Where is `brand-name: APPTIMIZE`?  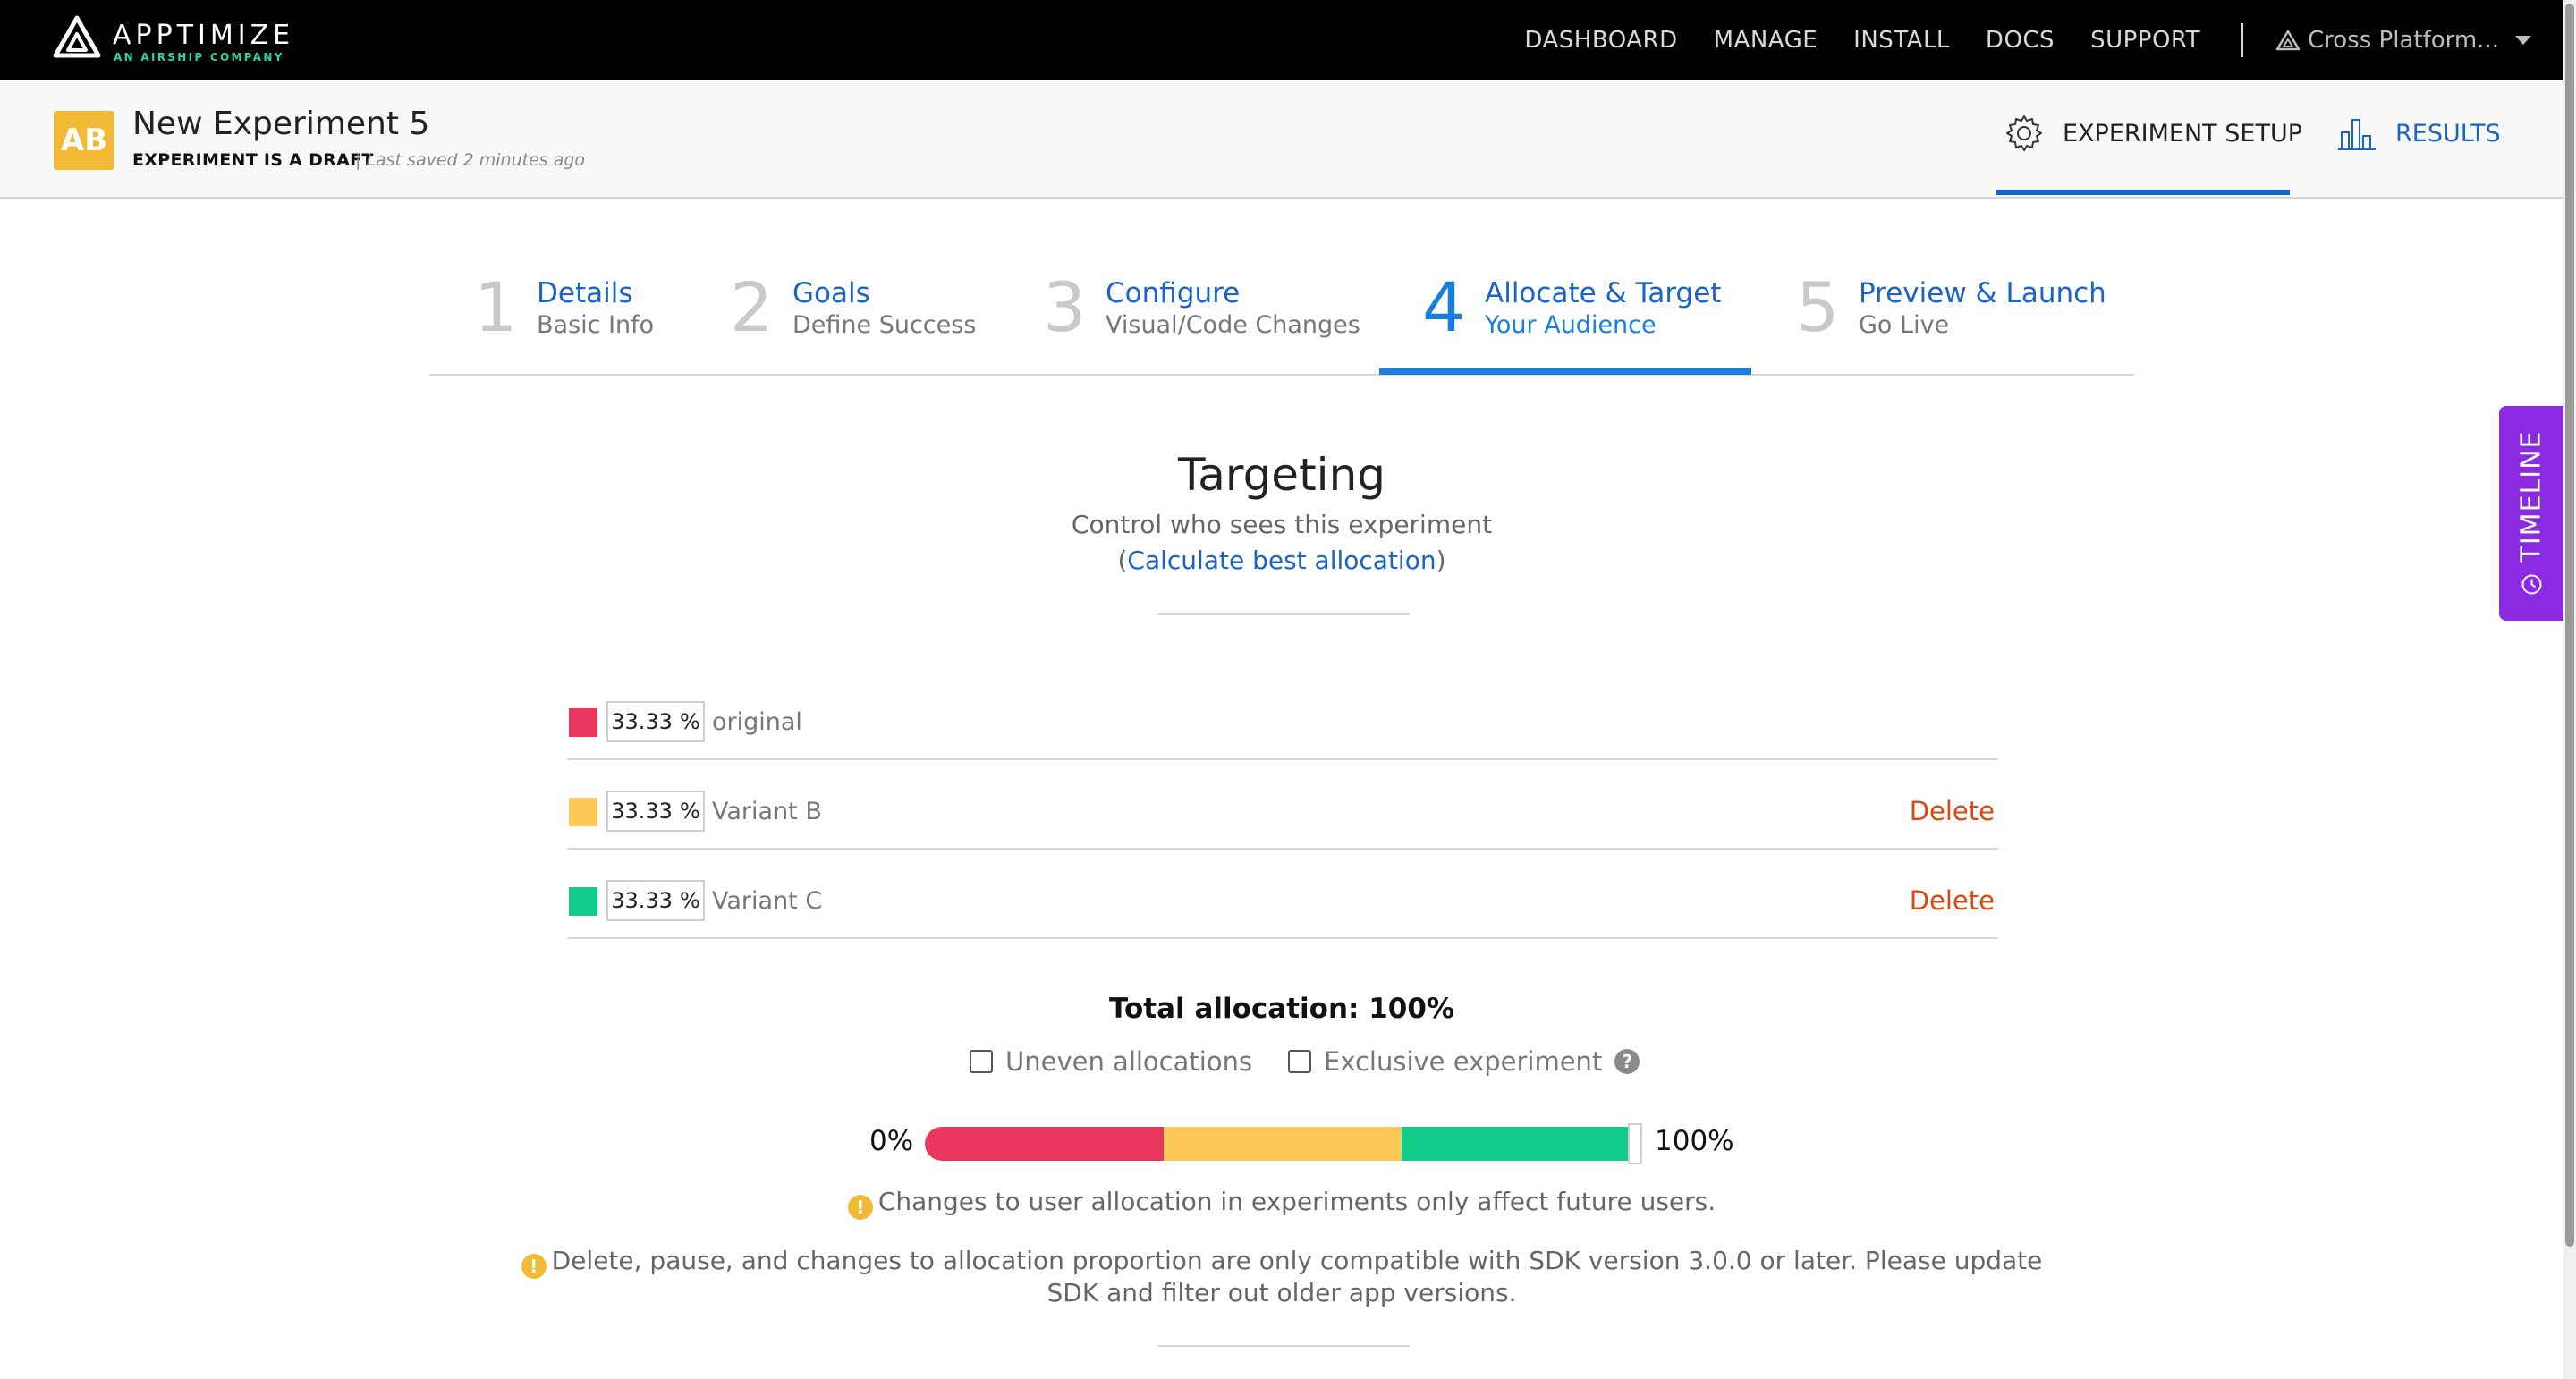 brand-name: APPTIMIZE is located at coordinates (204, 35).